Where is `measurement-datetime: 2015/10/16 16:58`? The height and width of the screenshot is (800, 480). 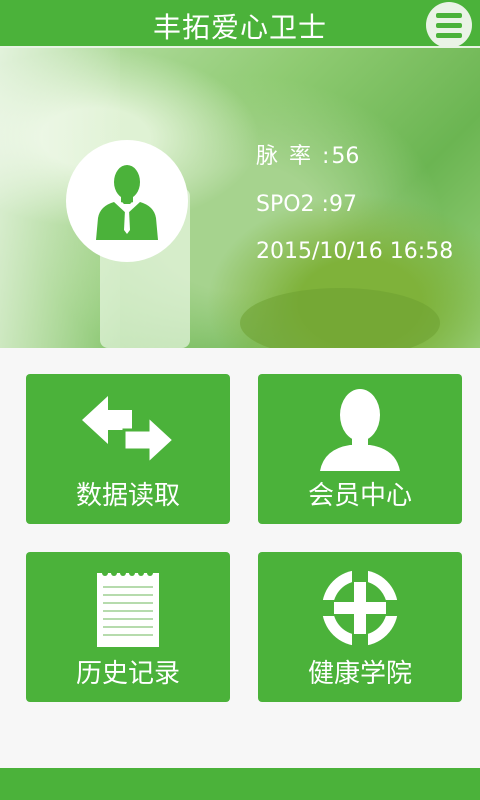 measurement-datetime: 2015/10/16 16:58 is located at coordinates (355, 251).